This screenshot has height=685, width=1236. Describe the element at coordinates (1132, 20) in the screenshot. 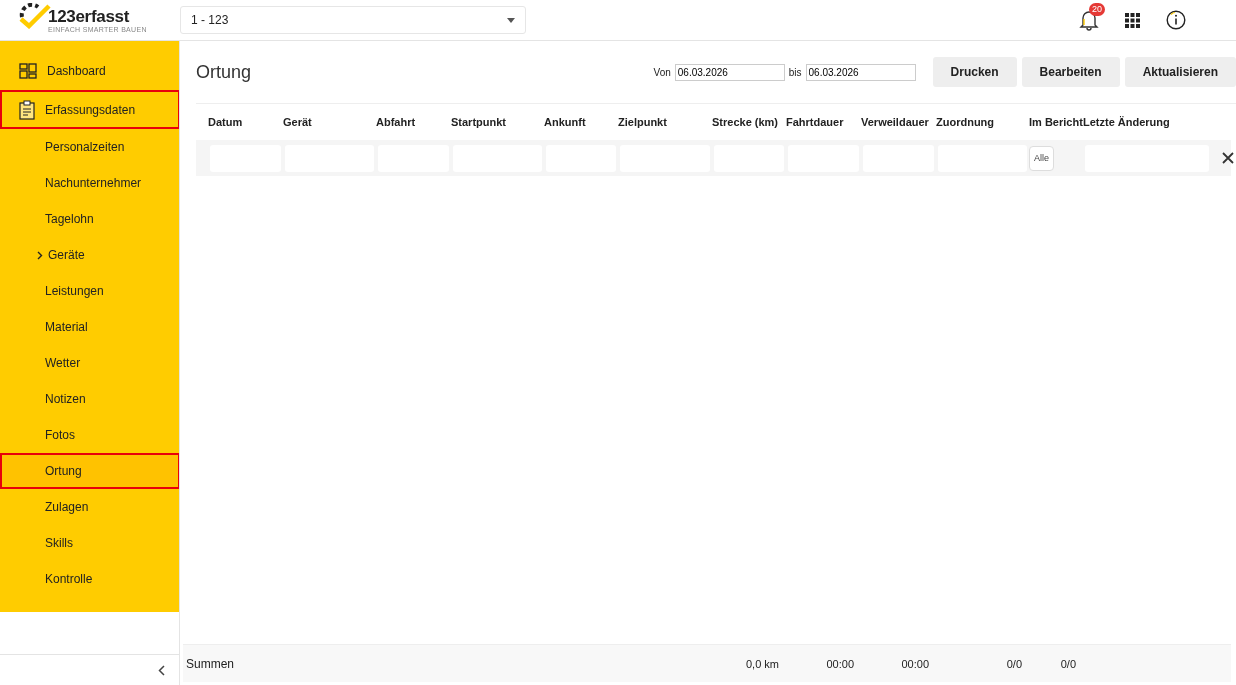

I see `apps-grid-icon` at that location.